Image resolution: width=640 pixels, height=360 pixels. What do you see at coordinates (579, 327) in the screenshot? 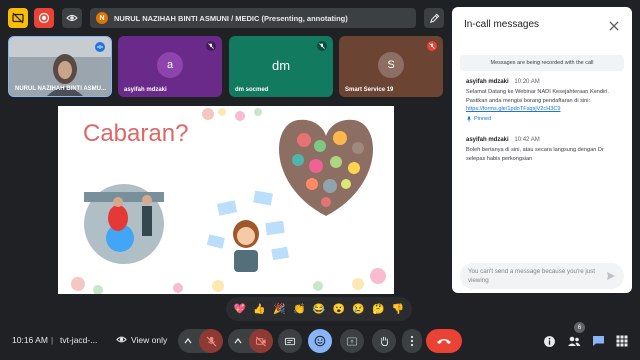
I see `participant-count-badge: 6` at bounding box center [579, 327].